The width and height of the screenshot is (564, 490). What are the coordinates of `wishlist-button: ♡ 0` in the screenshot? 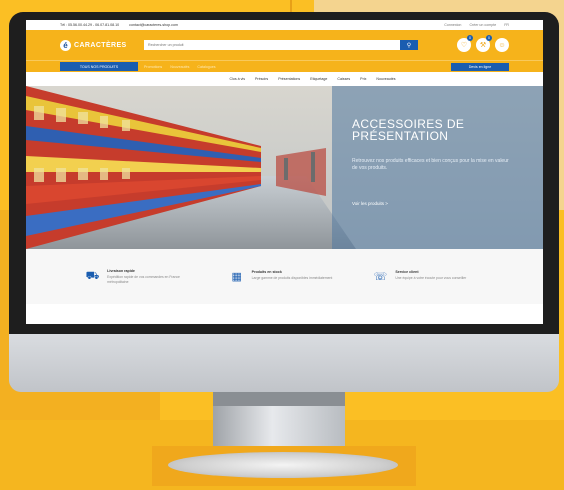 It's located at (465, 43).